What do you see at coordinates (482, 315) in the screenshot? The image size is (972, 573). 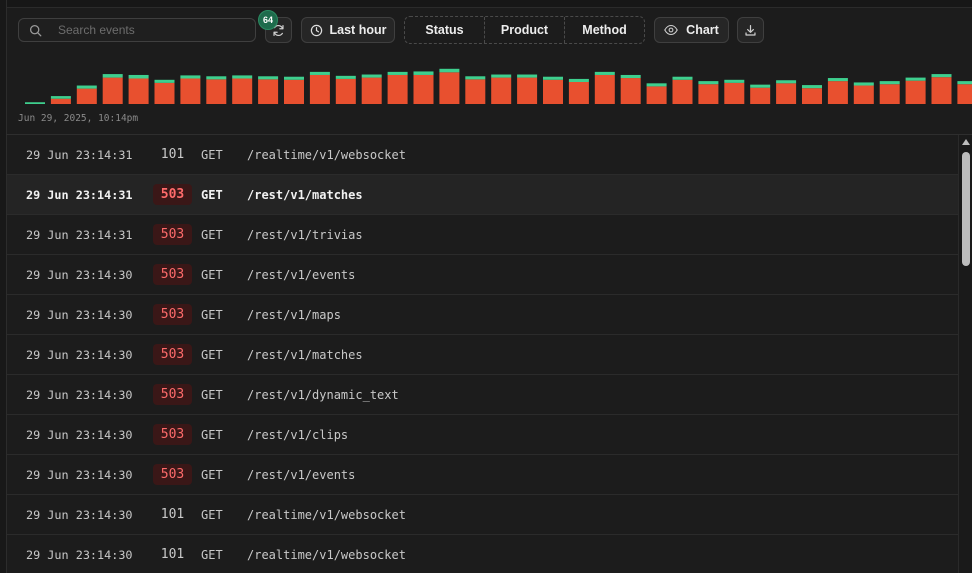 I see `table-row: 29 Jun 23:14:30 503 GET/rest/v1/maps` at bounding box center [482, 315].